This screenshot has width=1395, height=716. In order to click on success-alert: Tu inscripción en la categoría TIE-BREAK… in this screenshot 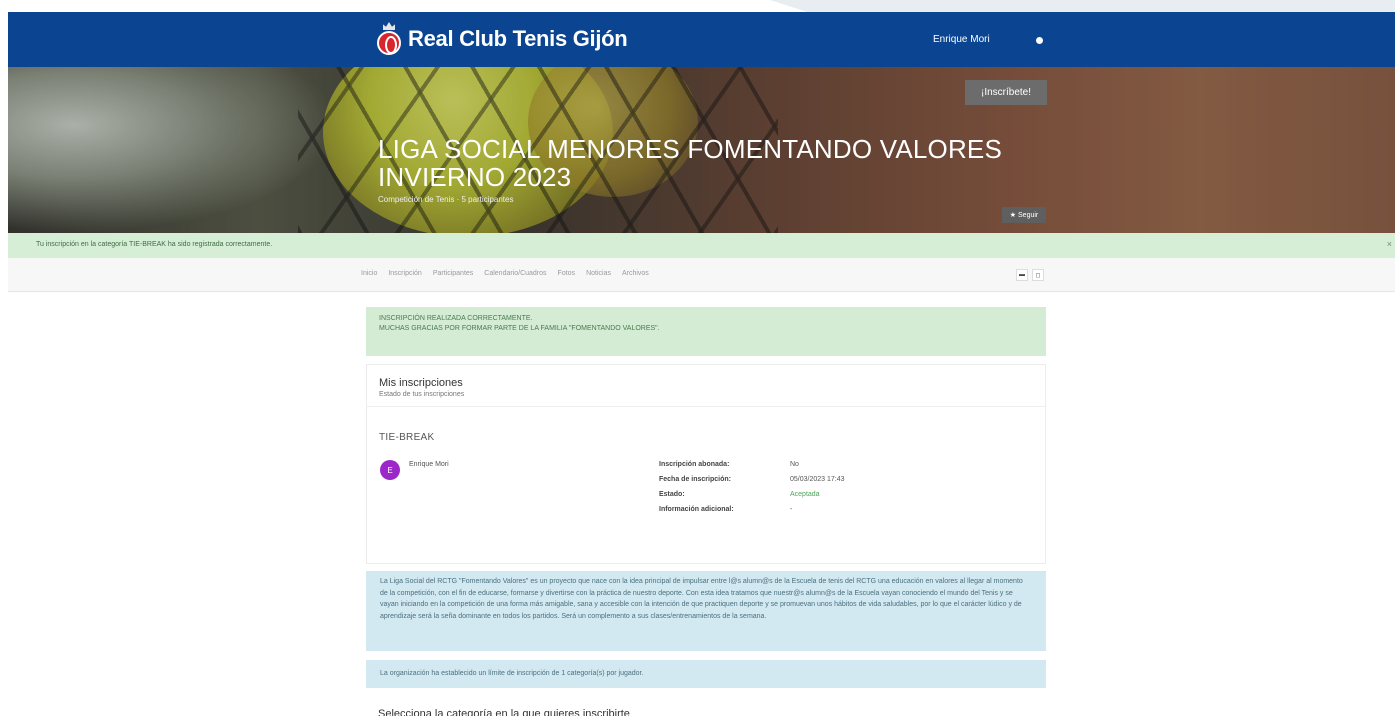, I will do `click(701, 245)`.